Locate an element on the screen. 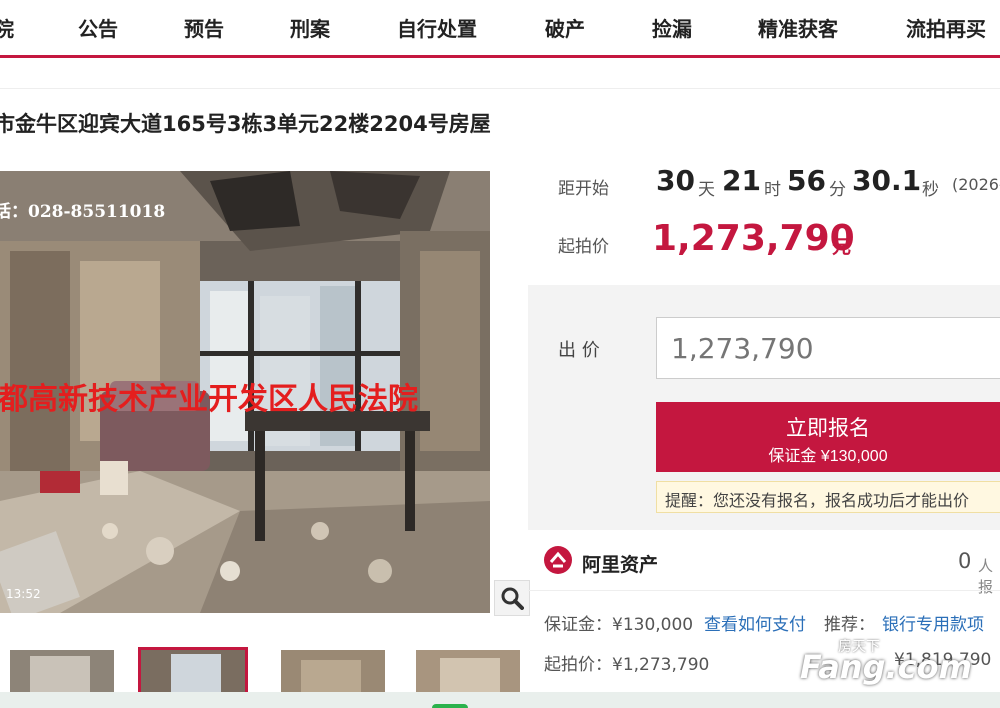  countdown-seconds-unit: 秒 is located at coordinates (930, 190).